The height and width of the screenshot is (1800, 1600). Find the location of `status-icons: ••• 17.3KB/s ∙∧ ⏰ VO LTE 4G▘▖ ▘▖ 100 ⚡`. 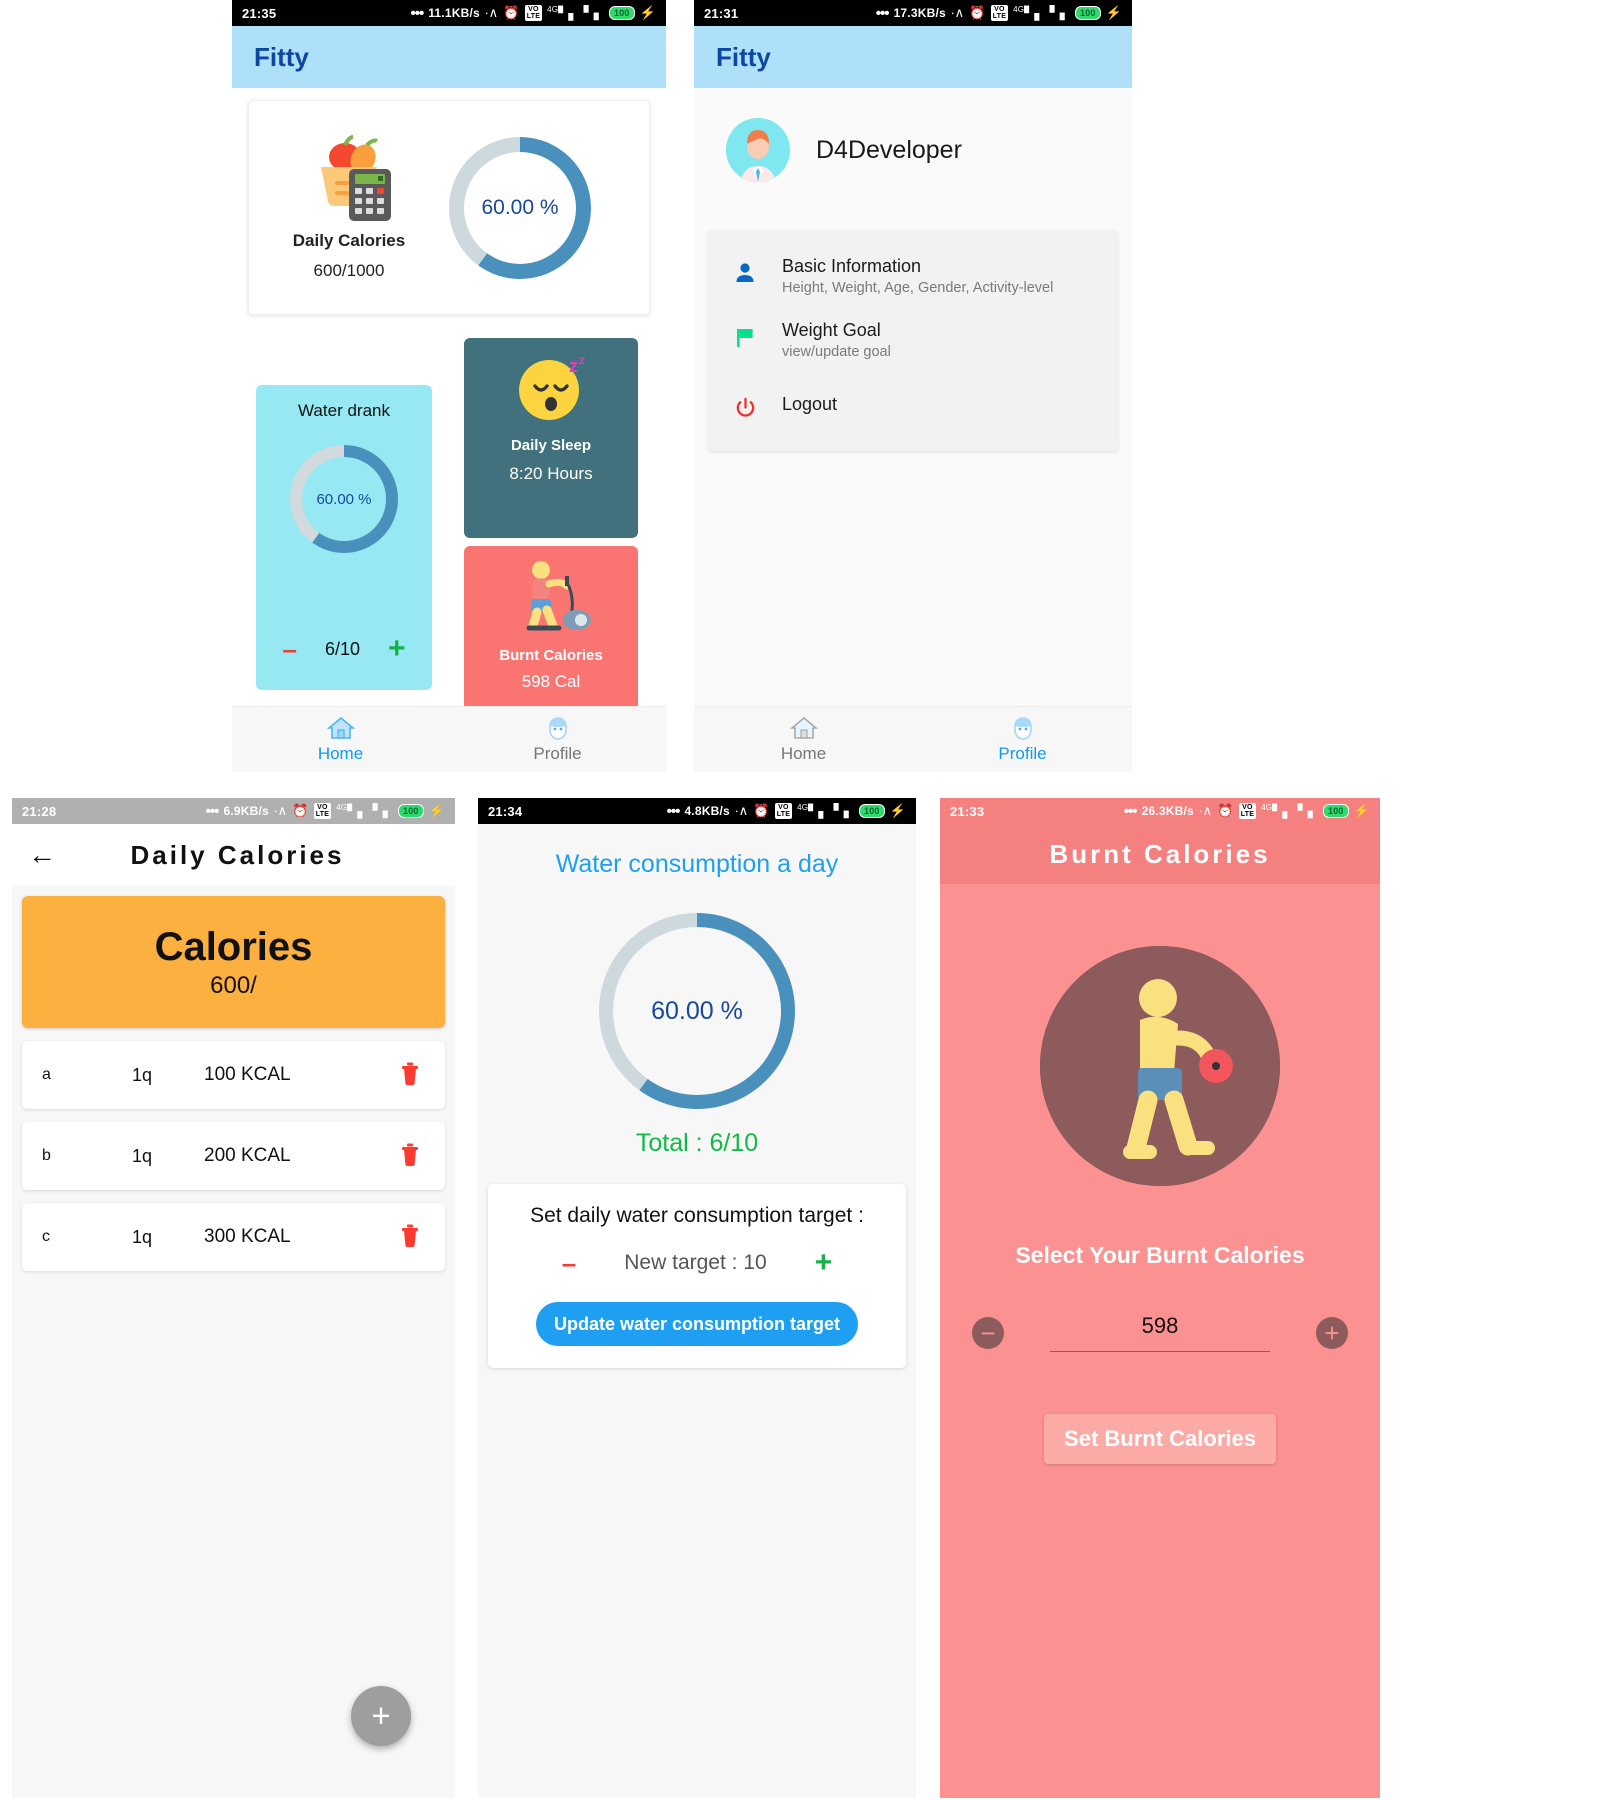

status-icons: ••• 17.3KB/s ∙∧ ⏰ VO LTE 4G▘▖ ▘▖ 100 ⚡ is located at coordinates (999, 13).